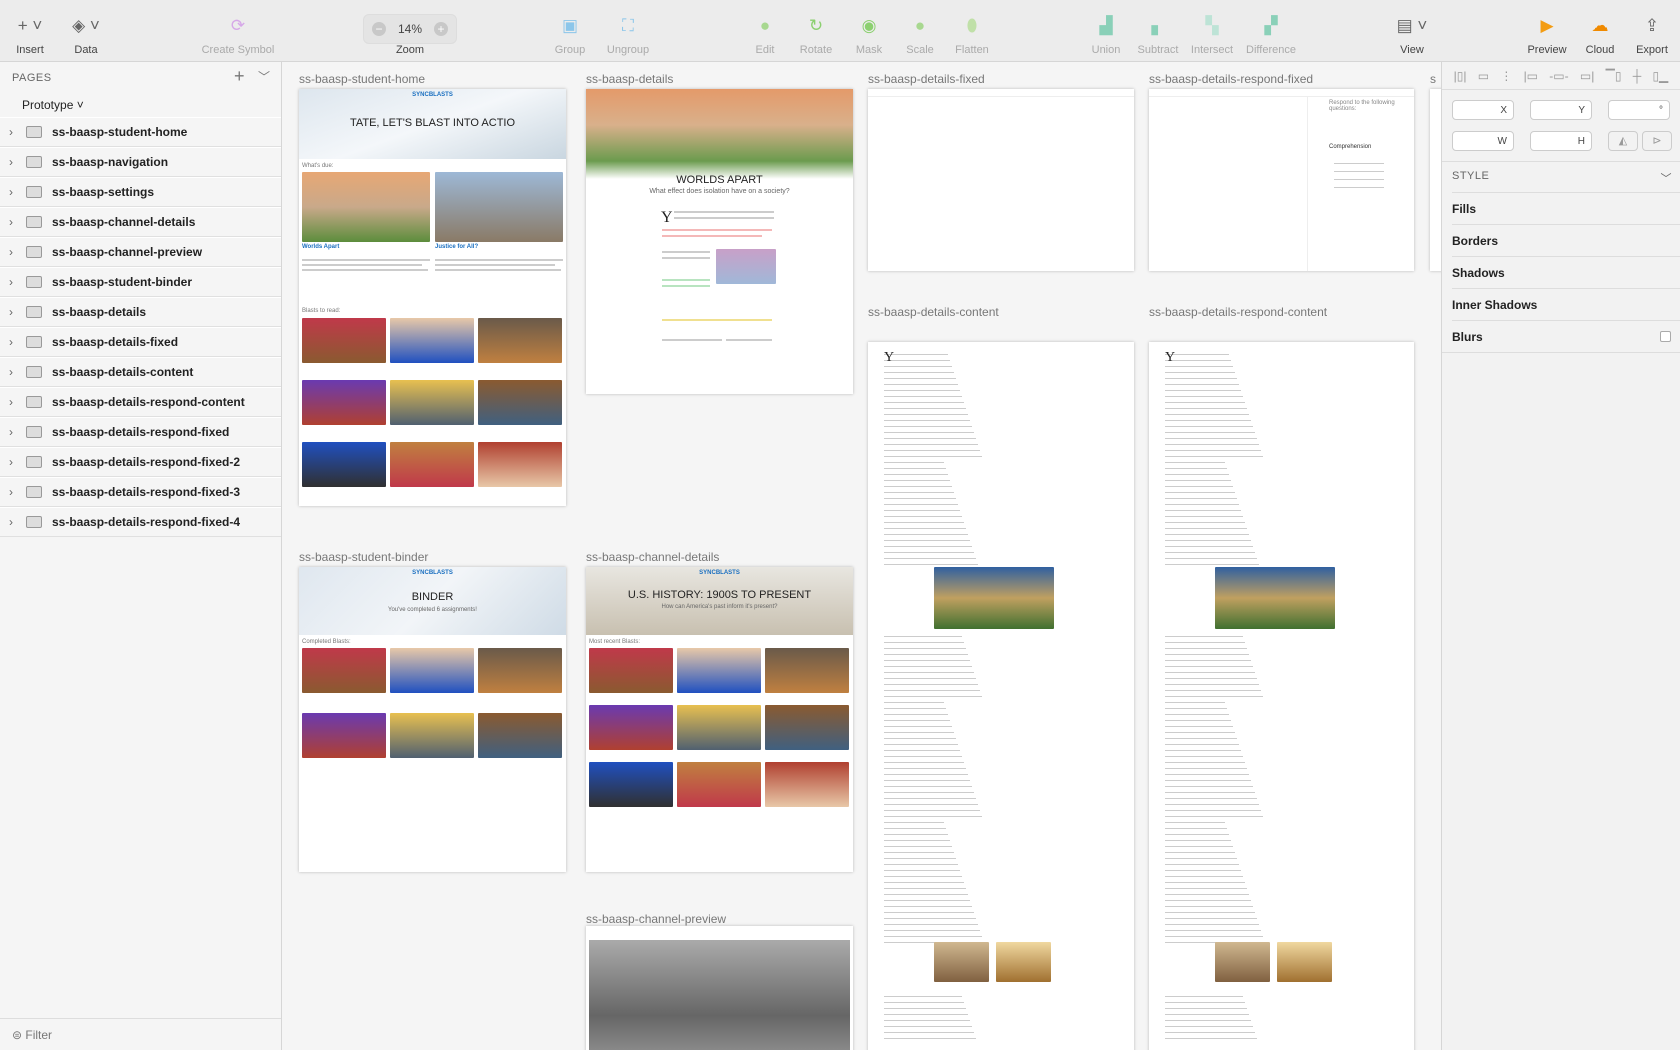 Image resolution: width=1680 pixels, height=1050 pixels. What do you see at coordinates (746, 266) in the screenshot?
I see `video-thumbnail` at bounding box center [746, 266].